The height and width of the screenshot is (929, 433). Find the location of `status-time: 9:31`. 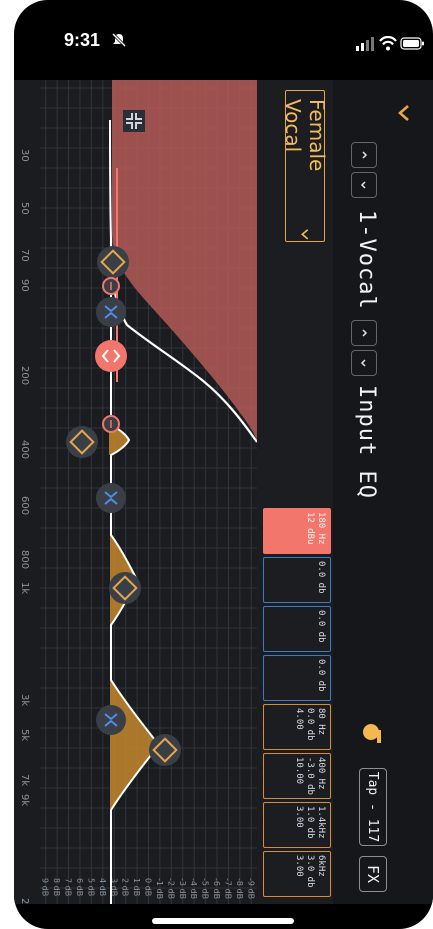

status-time: 9:31 is located at coordinates (82, 40).